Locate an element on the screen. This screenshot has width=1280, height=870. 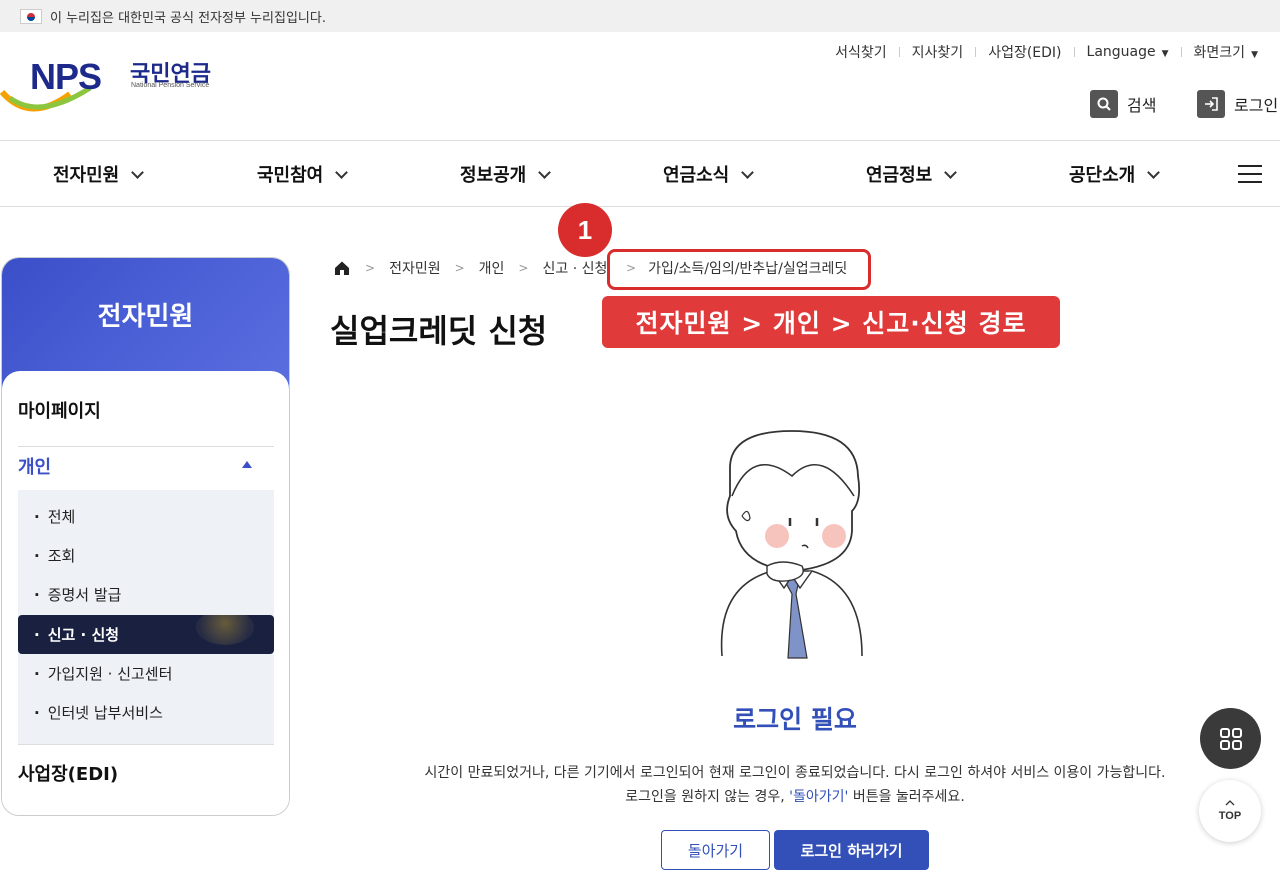
step-number-badge: 1 is located at coordinates (585, 230).